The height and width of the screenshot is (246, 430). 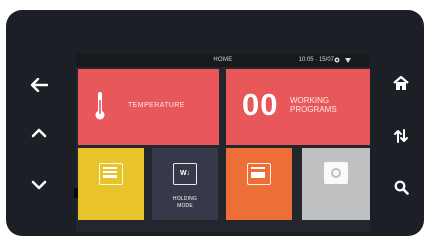 What do you see at coordinates (316, 60) in the screenshot?
I see `status-time: 10:05 · 15/07` at bounding box center [316, 60].